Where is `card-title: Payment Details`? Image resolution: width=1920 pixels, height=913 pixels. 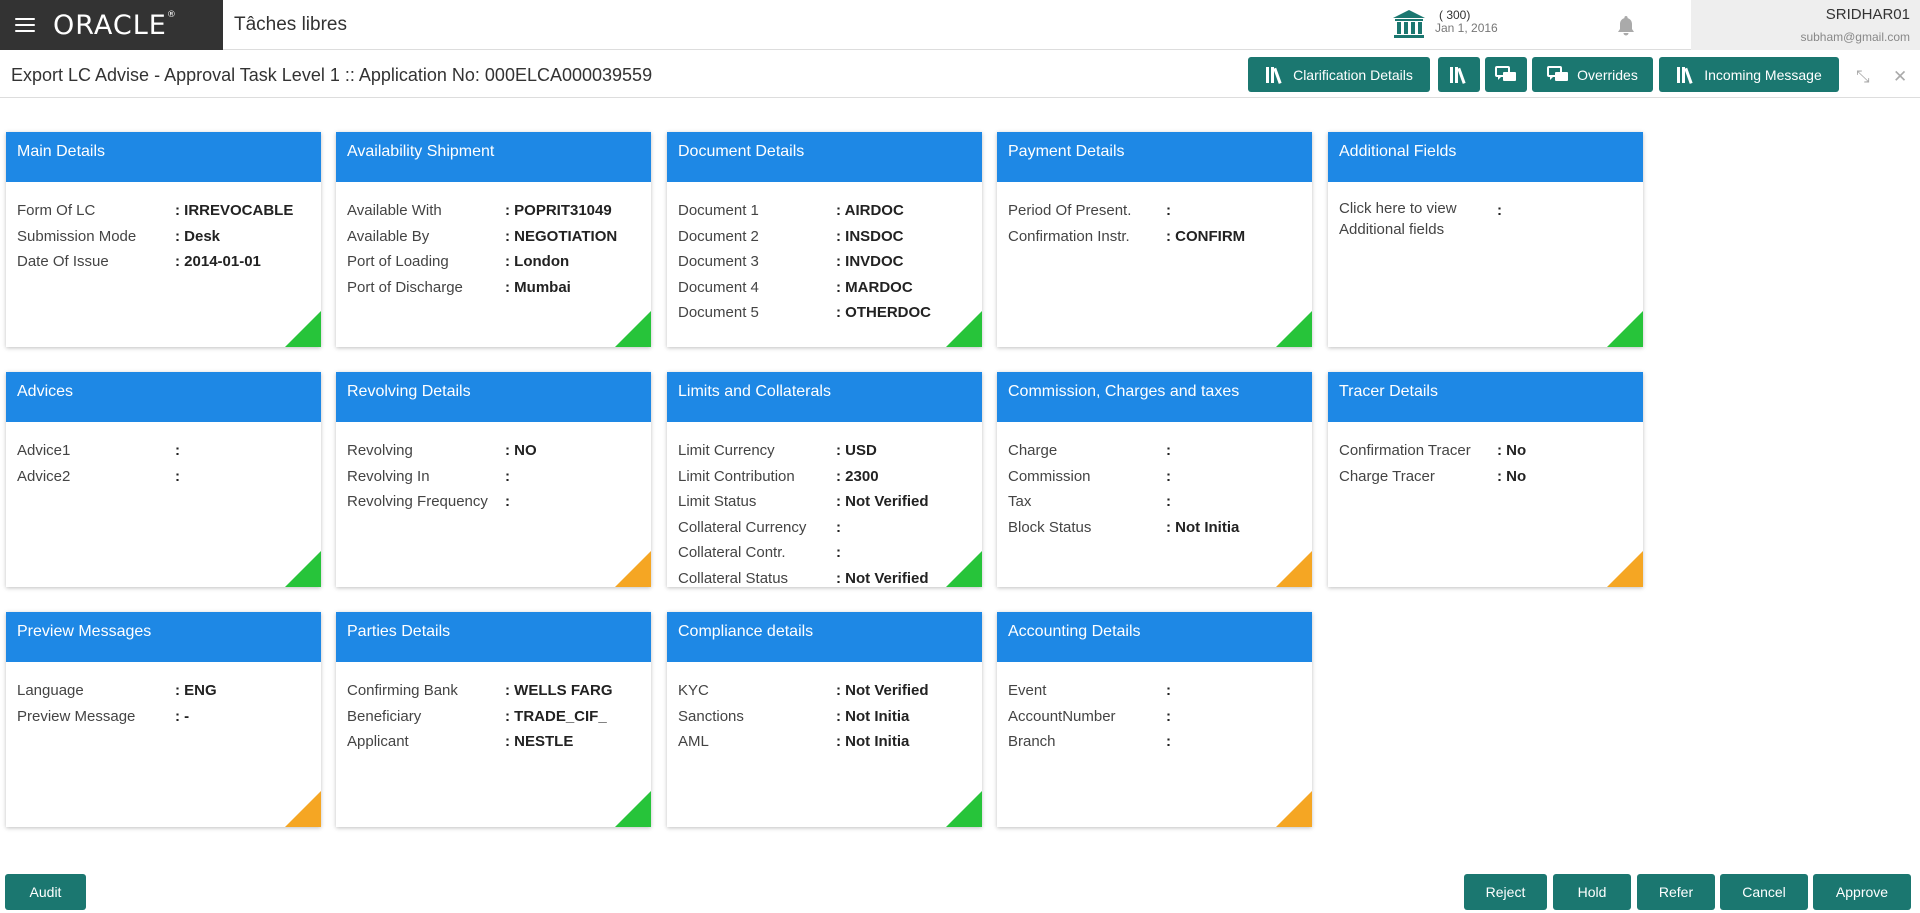
card-title: Payment Details is located at coordinates (1154, 157).